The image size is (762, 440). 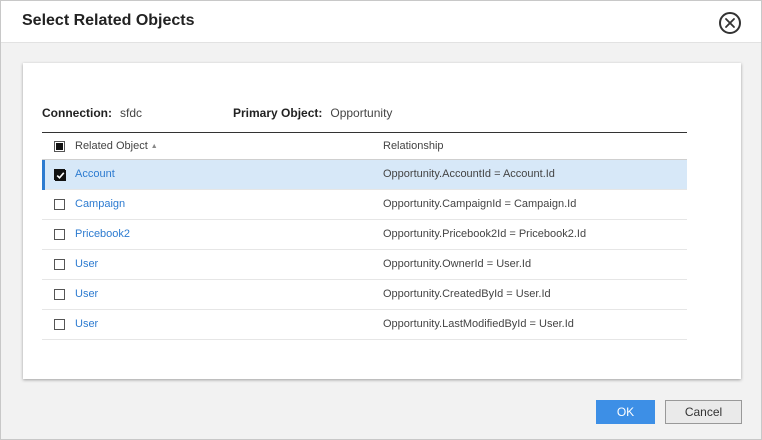 I want to click on sort-ascending-icon: ▲, so click(x=154, y=146).